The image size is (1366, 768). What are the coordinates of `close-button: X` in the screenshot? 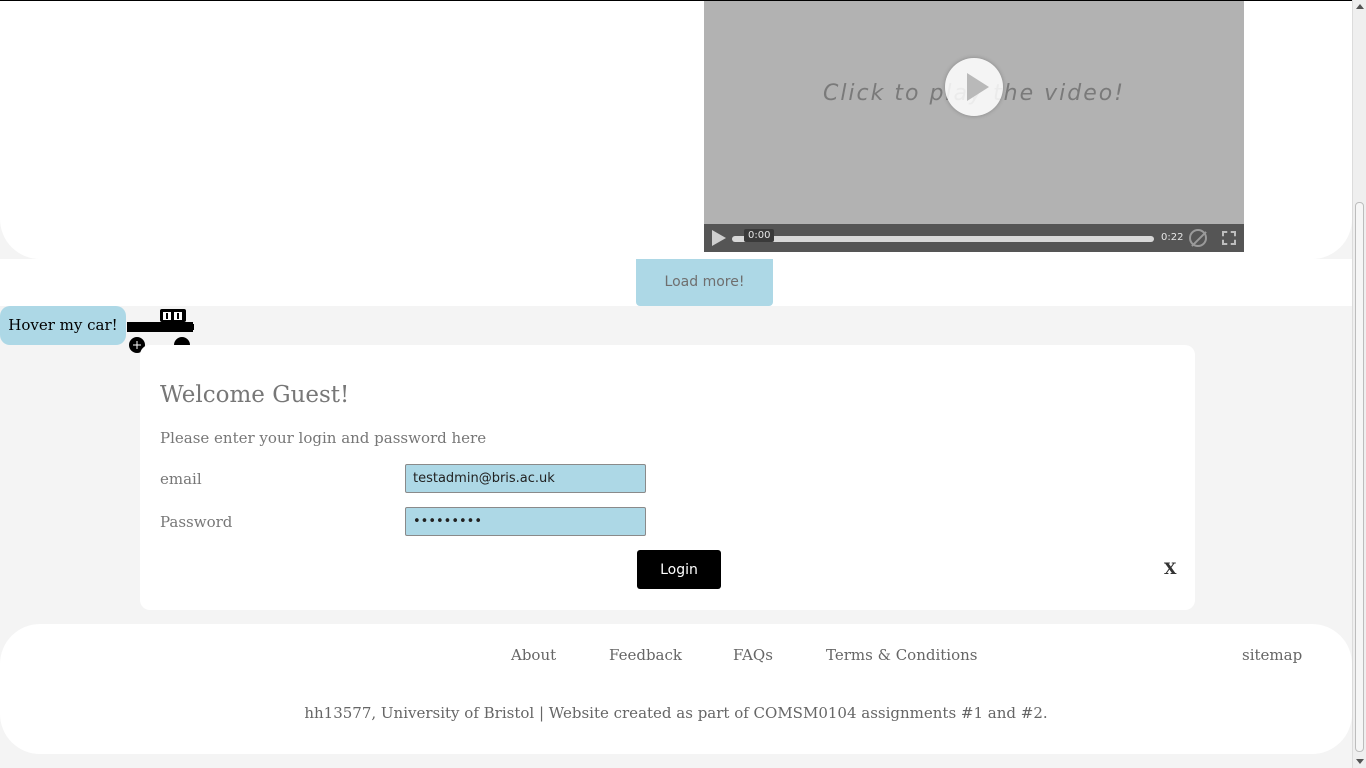 It's located at (1170, 568).